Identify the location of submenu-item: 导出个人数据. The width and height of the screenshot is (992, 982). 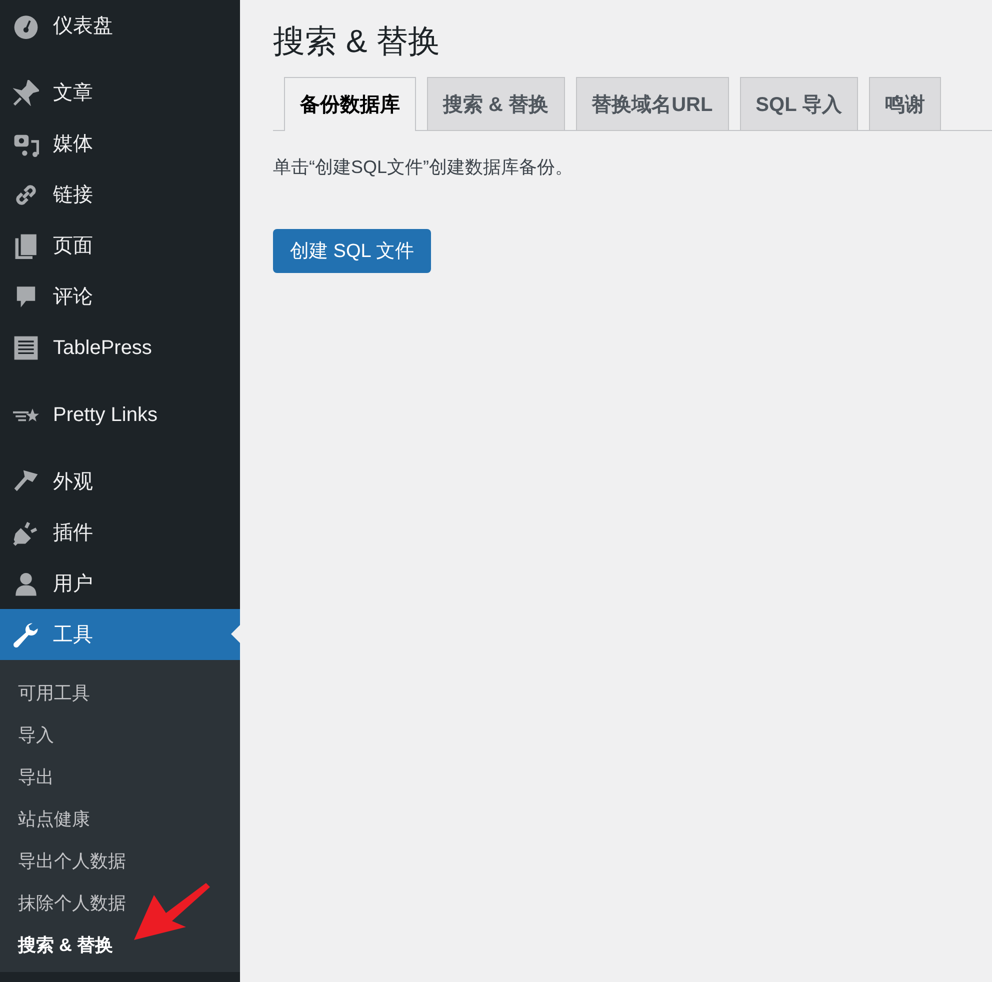
(120, 861).